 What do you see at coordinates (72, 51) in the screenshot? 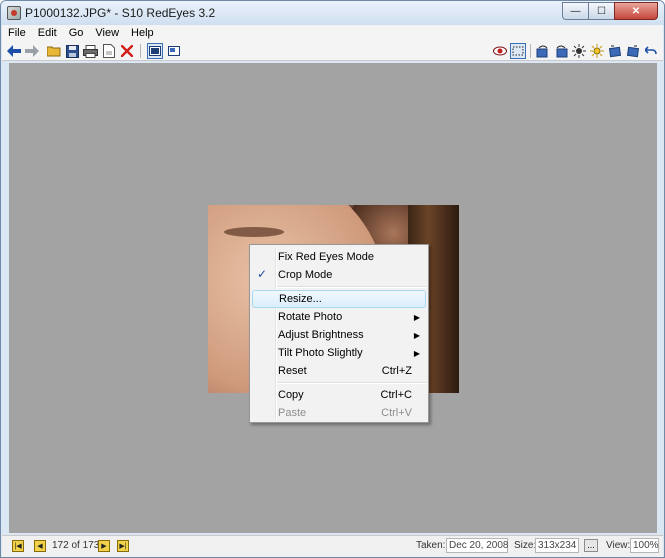
I see `save-icon` at bounding box center [72, 51].